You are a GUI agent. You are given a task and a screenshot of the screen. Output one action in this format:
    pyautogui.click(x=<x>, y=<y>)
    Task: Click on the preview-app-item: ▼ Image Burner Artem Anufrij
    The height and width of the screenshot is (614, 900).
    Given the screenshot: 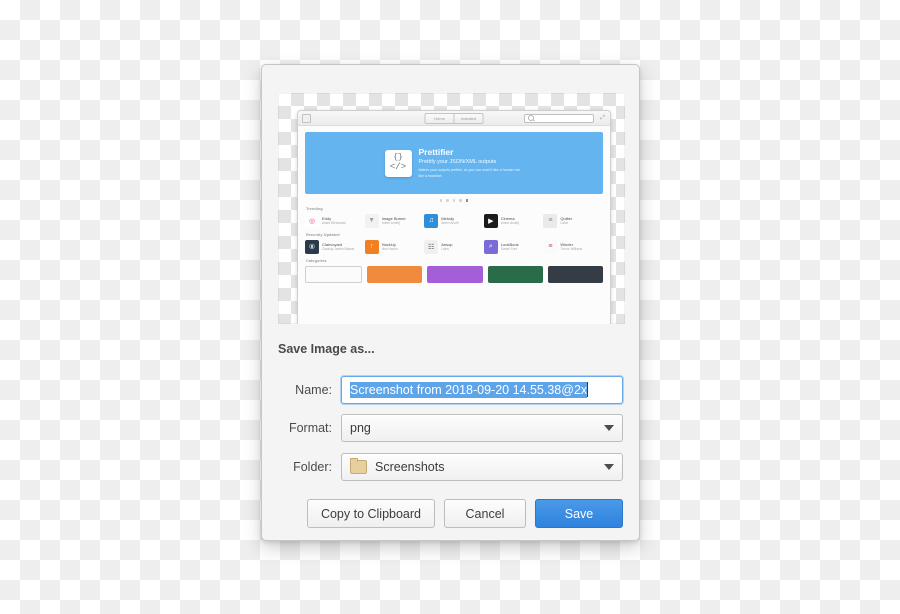 What is the action you would take?
    pyautogui.click(x=394, y=220)
    